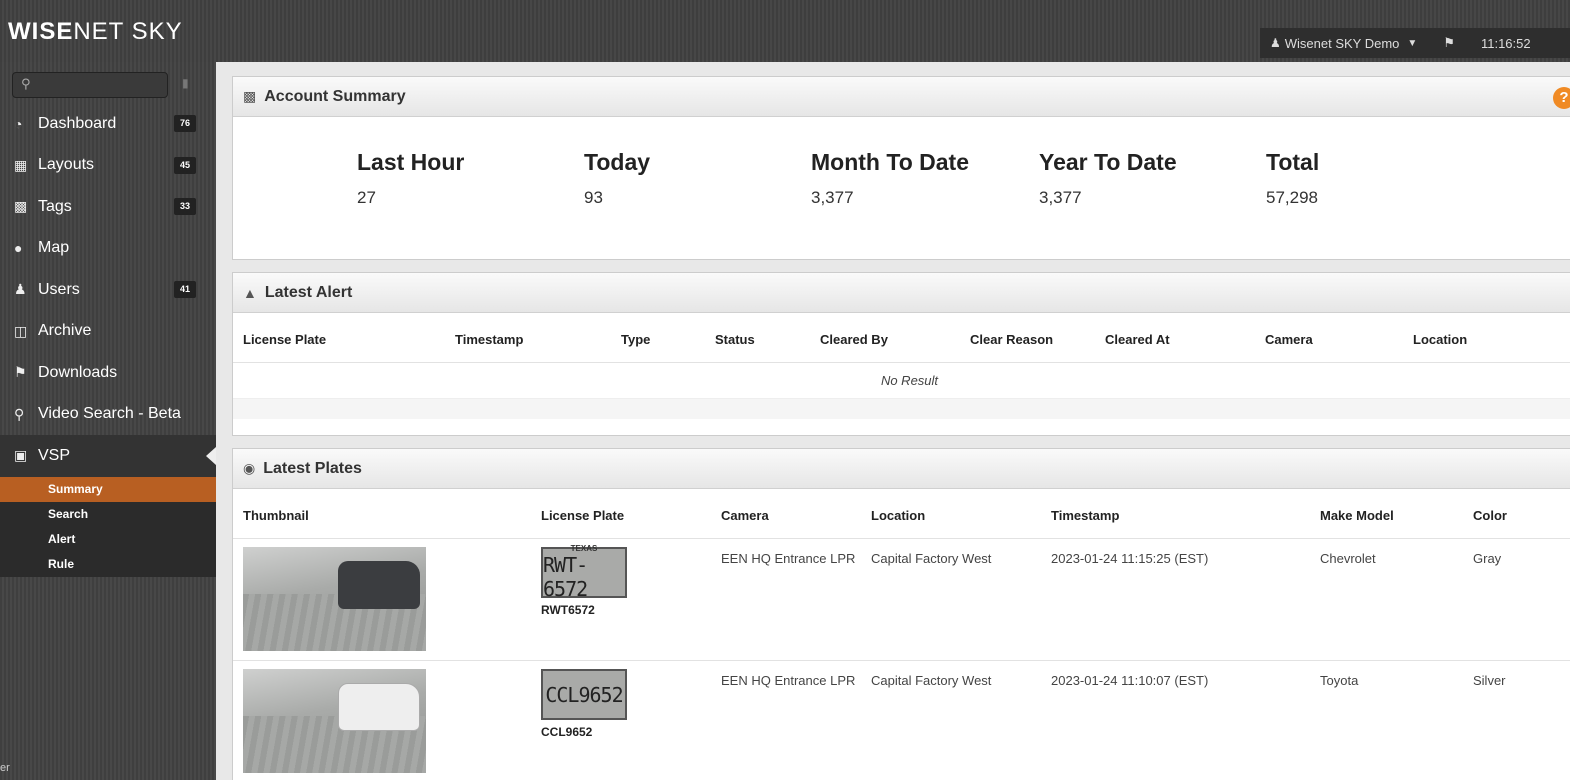  I want to click on sidebar-item-label: Downloads, so click(78, 372).